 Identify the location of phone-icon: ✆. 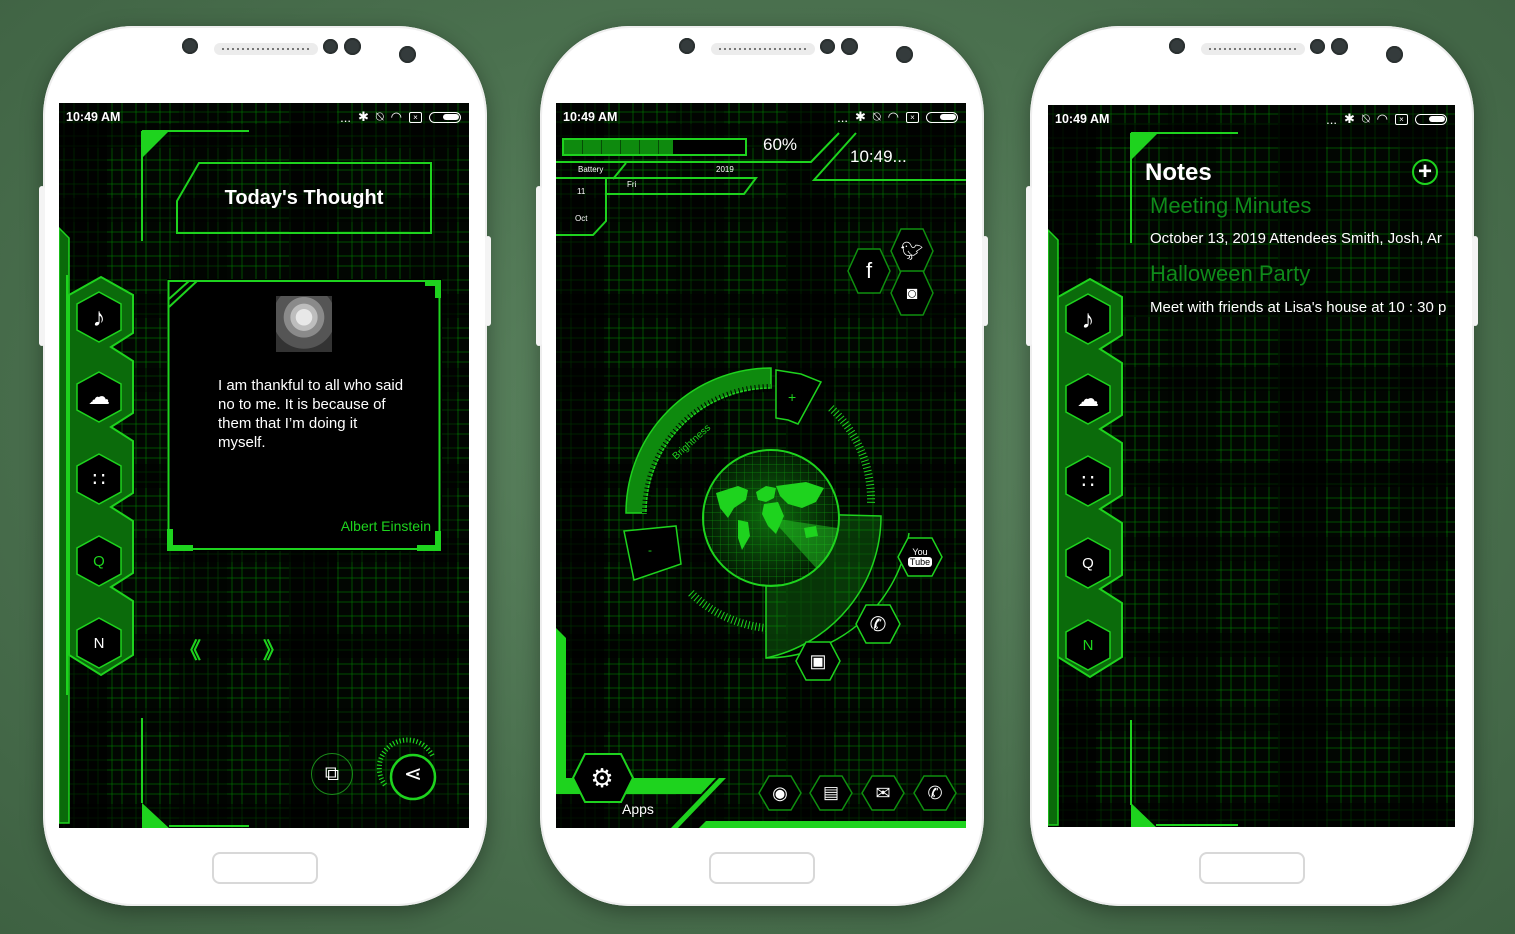
(935, 792).